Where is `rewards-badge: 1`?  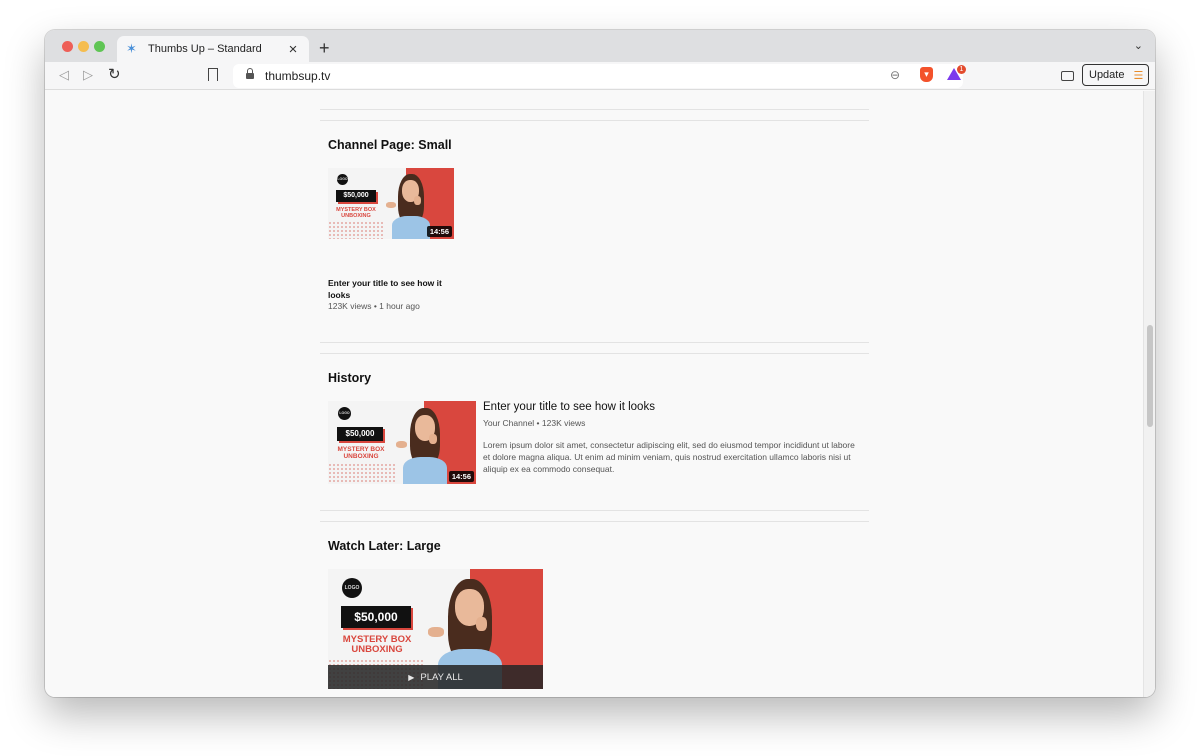 rewards-badge: 1 is located at coordinates (961, 69).